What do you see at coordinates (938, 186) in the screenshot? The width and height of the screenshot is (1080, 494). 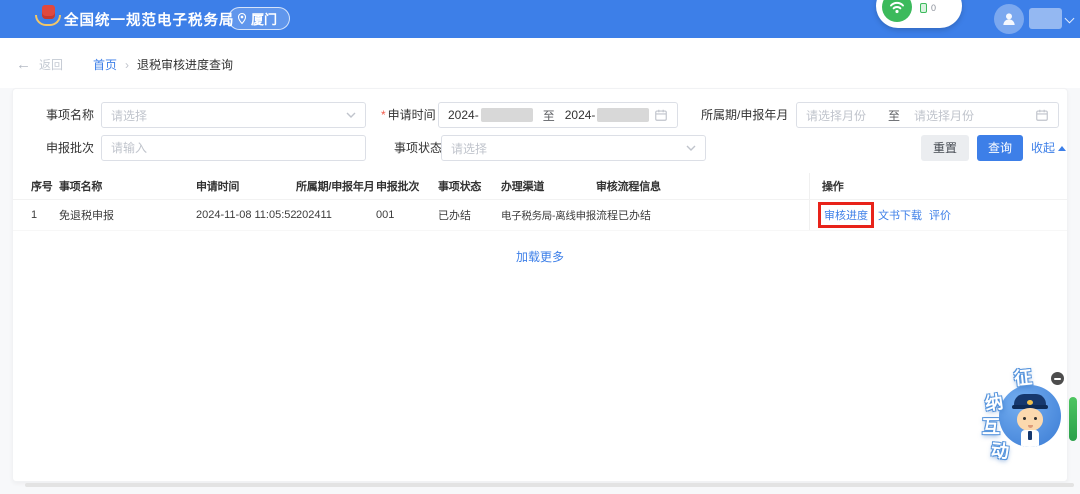 I see `col-actions: 操作` at bounding box center [938, 186].